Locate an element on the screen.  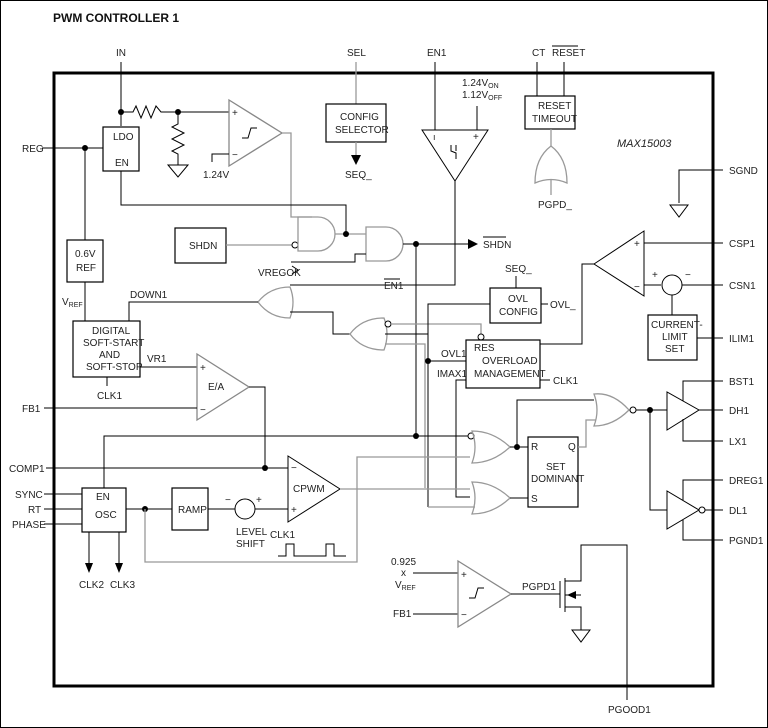
svg-text: REF is located at coordinates (86, 268).